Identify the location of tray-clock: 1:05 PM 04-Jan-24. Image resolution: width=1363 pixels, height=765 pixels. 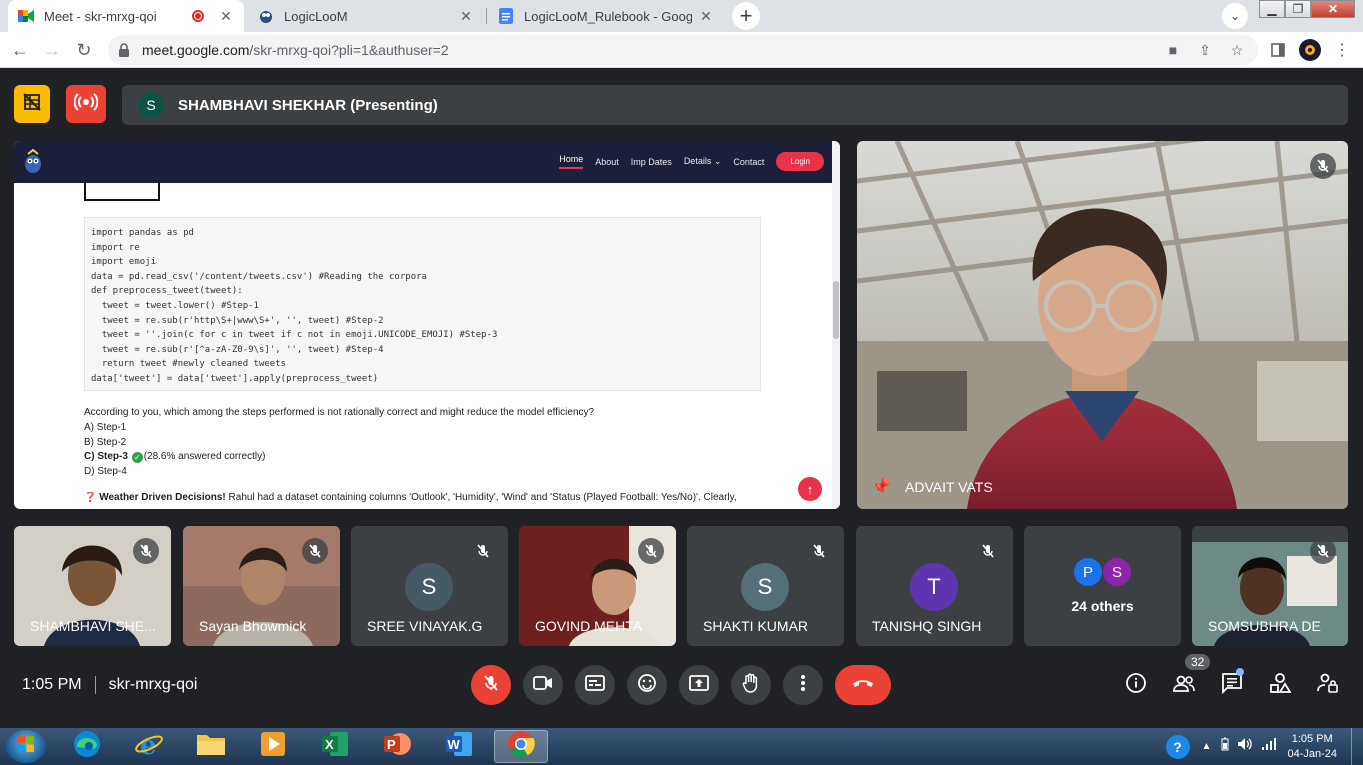
(1312, 747).